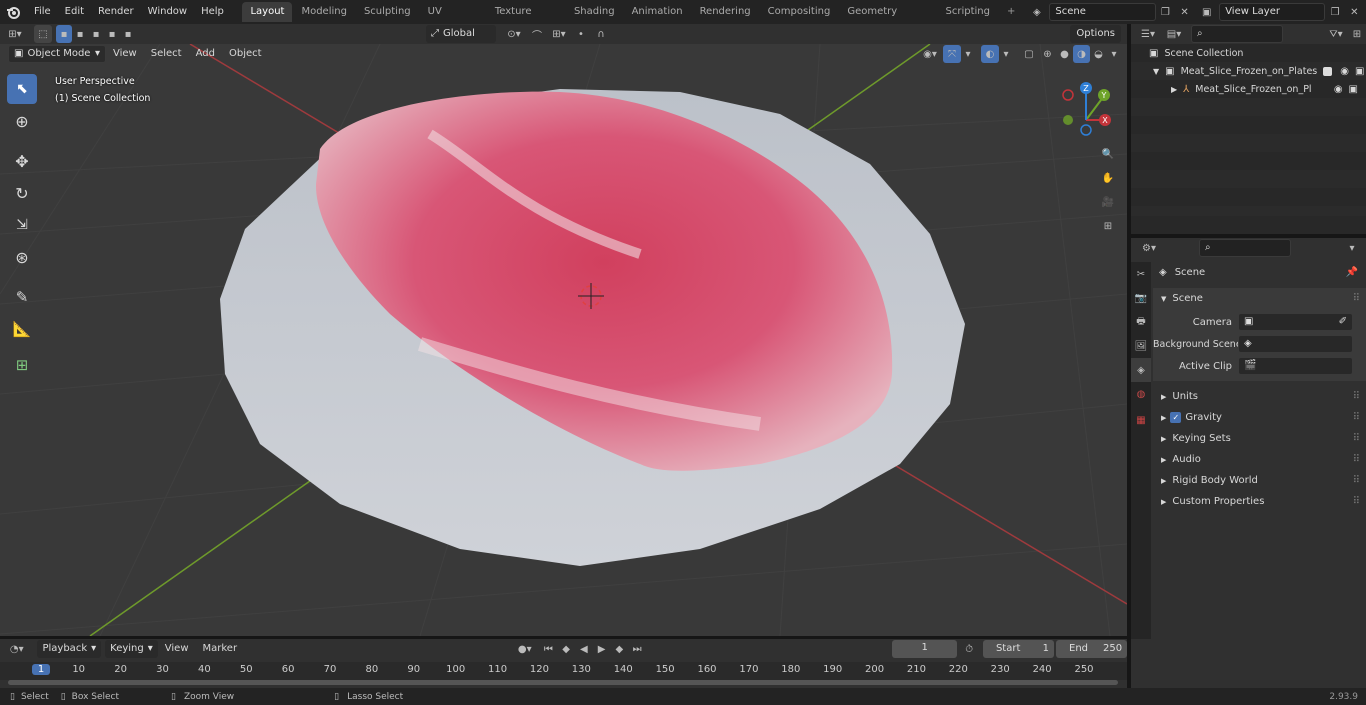 Image resolution: width=1366 pixels, height=705 pixels. Describe the element at coordinates (990, 54) in the screenshot. I see `overlay-toggle-icon: ◐` at that location.